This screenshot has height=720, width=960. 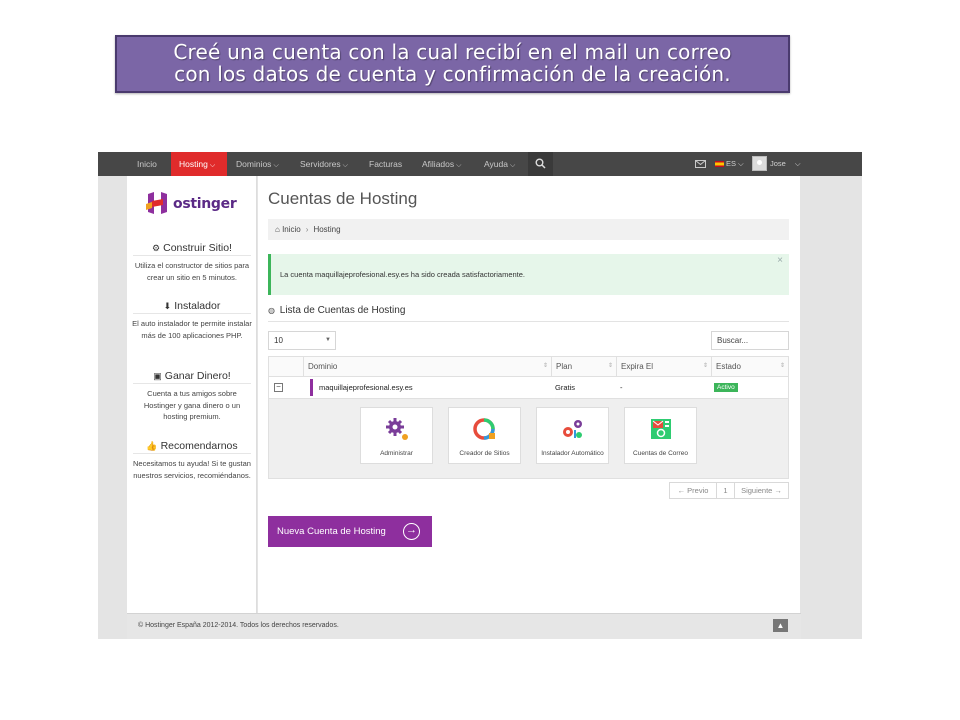 I want to click on nav-item-servidores: Servidores ⌵, so click(x=324, y=164).